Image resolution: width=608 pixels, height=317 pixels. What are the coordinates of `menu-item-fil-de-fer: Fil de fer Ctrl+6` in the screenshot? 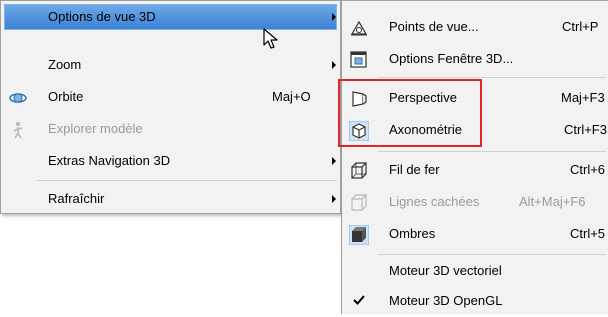 It's located at (474, 170).